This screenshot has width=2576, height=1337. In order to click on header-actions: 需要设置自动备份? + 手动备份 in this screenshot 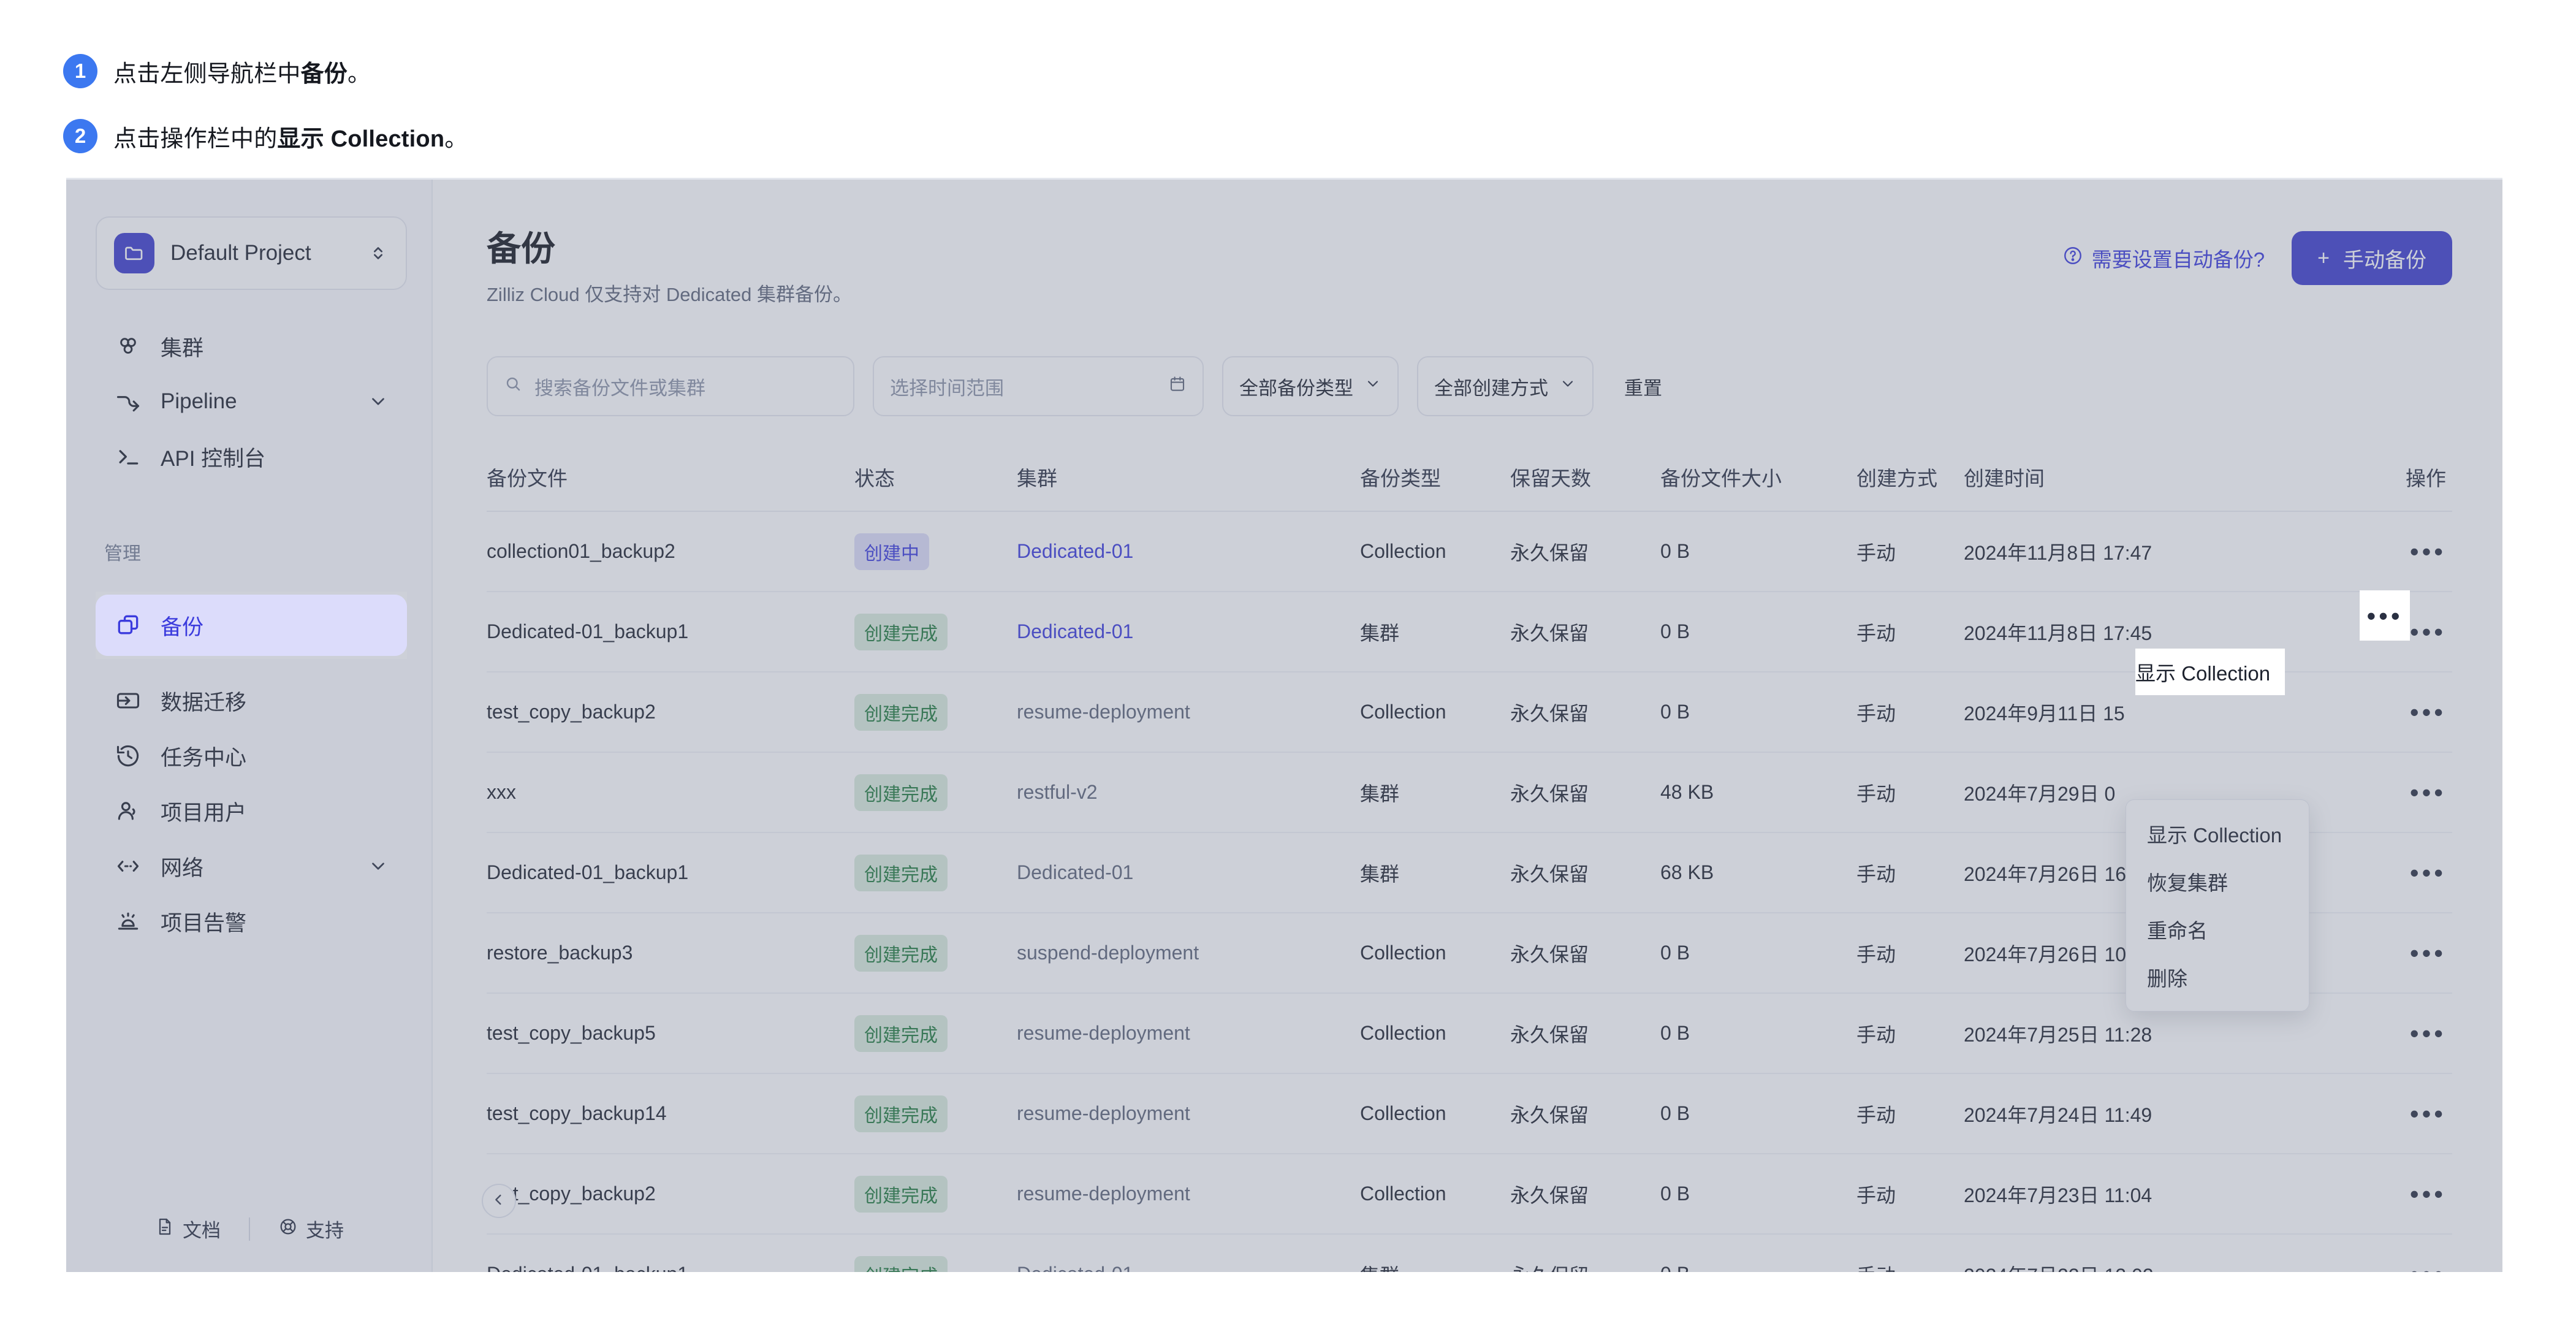, I will do `click(2257, 258)`.